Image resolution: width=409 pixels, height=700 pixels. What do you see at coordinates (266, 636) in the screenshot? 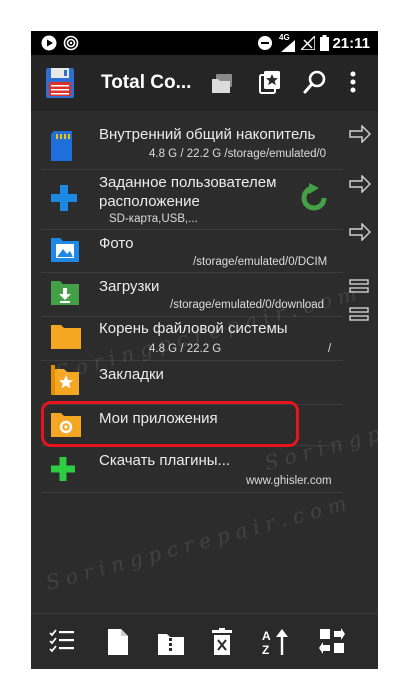
I see `svg-text: A` at bounding box center [266, 636].